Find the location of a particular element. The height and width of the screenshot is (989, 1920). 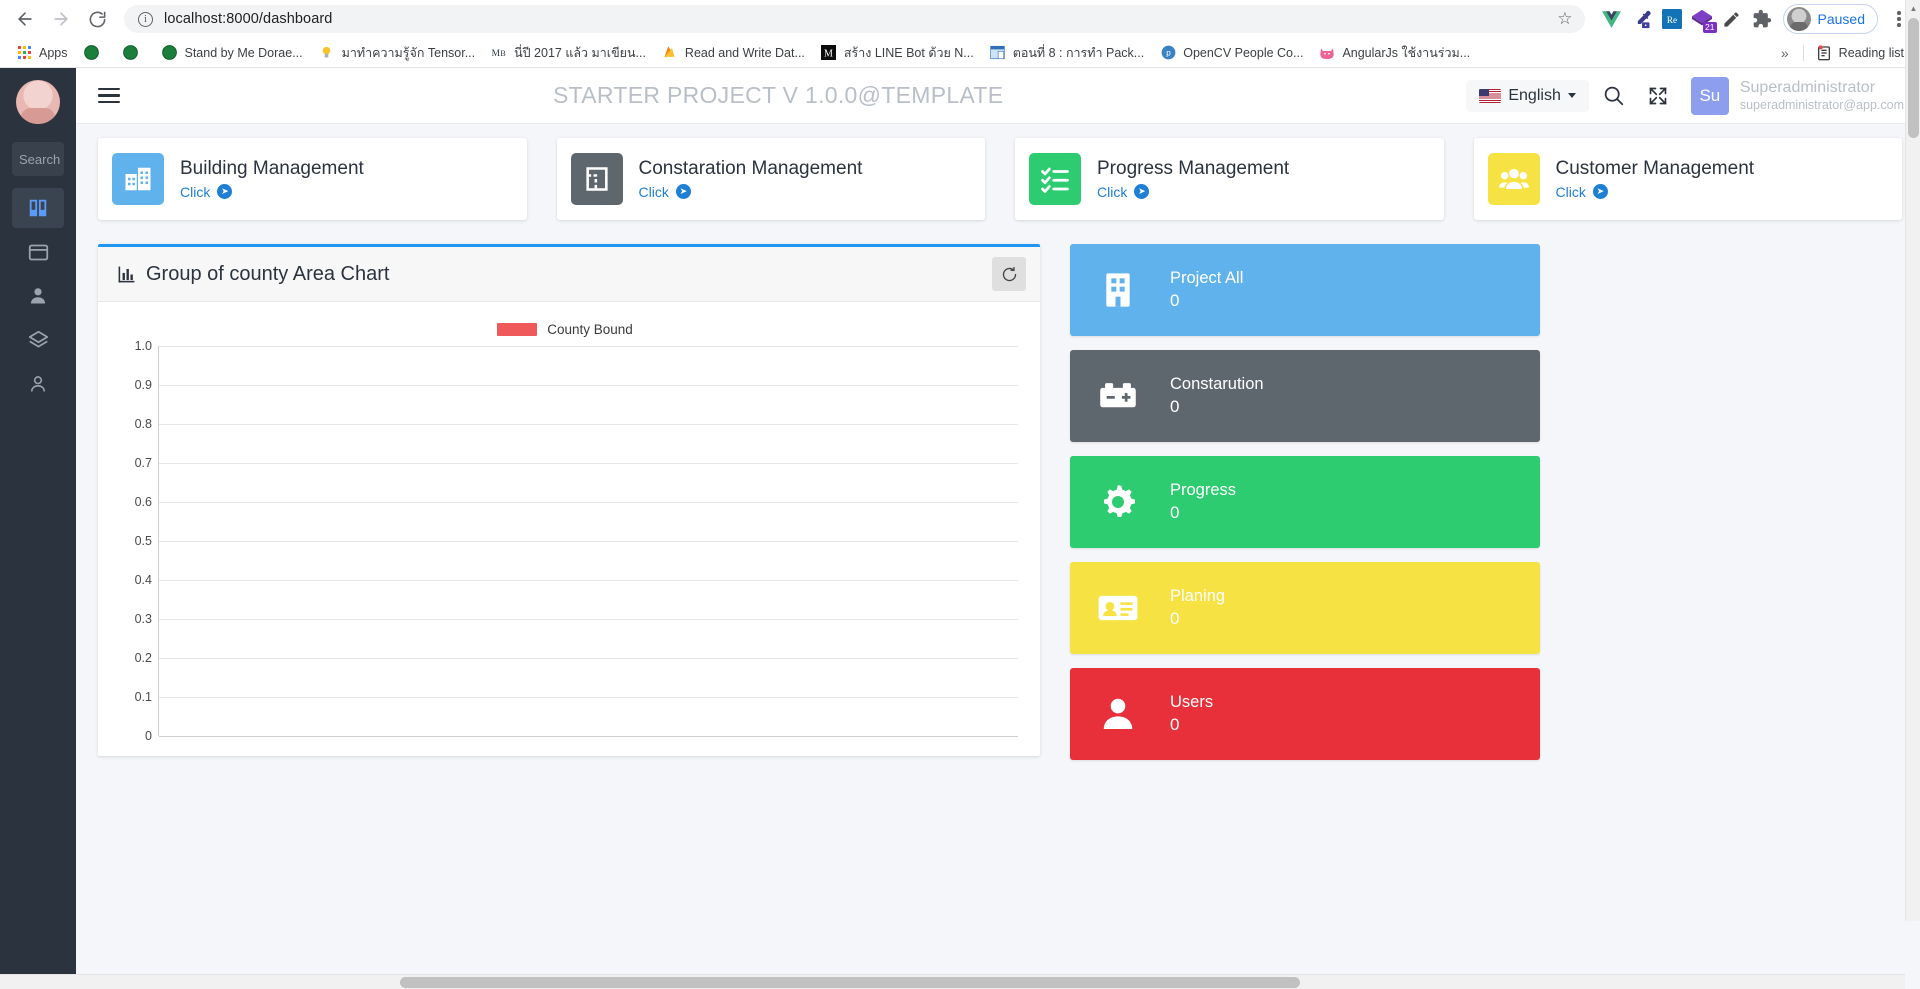

stat-card-progress: Progress 0 is located at coordinates (1305, 502).